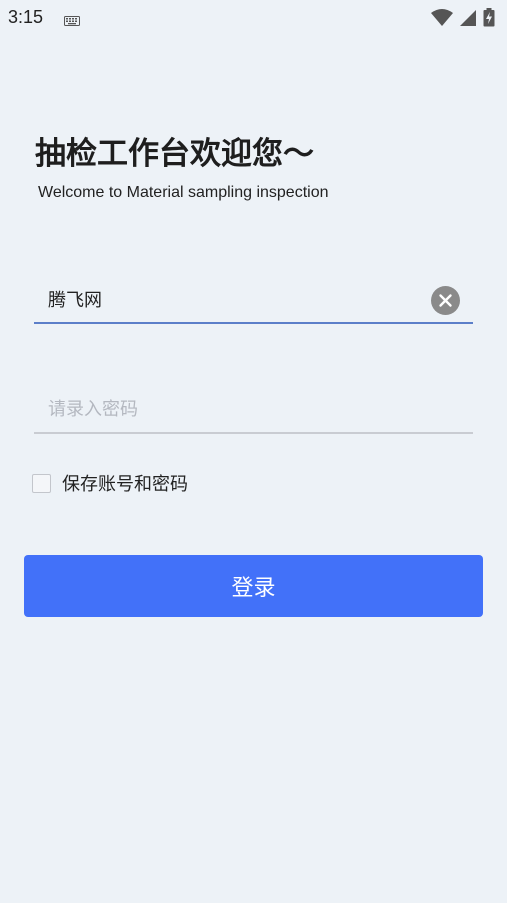 This screenshot has width=507, height=903. What do you see at coordinates (231, 299) in the screenshot?
I see `username-input` at bounding box center [231, 299].